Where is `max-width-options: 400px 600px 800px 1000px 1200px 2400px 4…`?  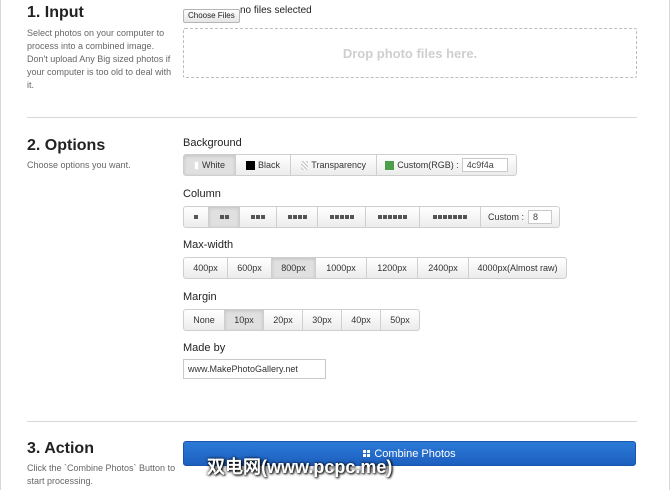 max-width-options: 400px 600px 800px 1000px 1200px 2400px 4… is located at coordinates (375, 268).